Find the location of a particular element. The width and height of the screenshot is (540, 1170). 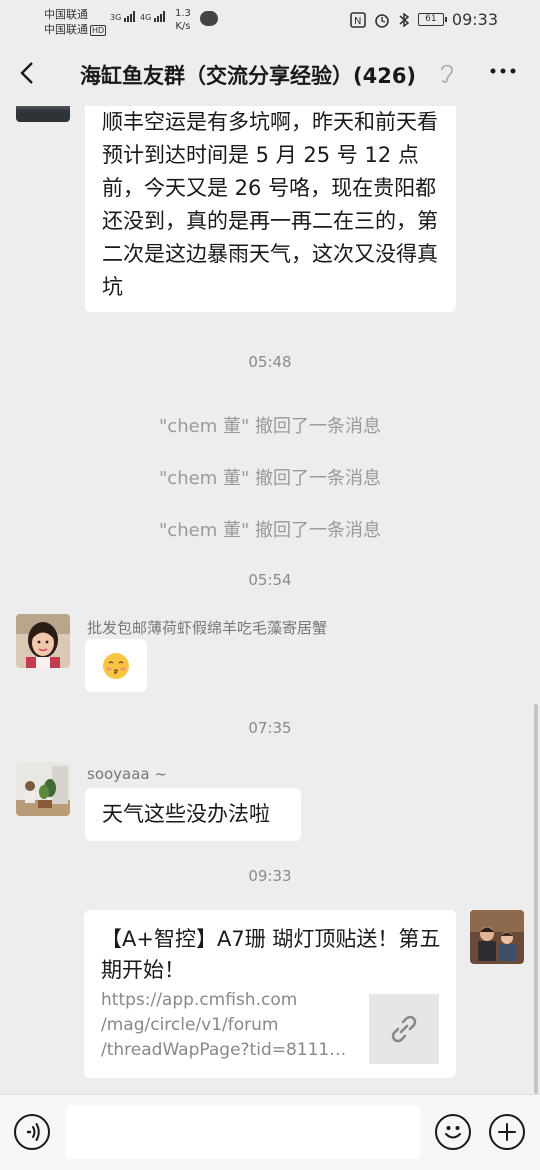

net-speed-value: 1.3 is located at coordinates (183, 13).